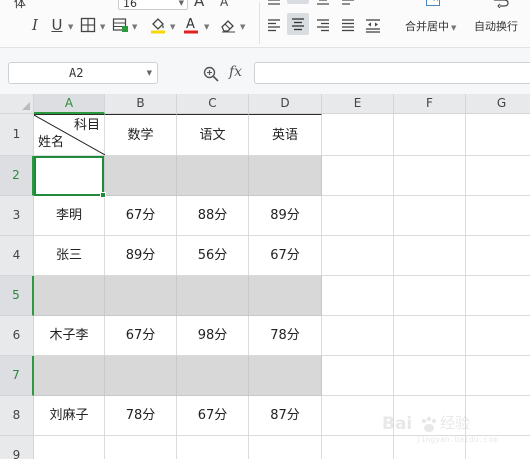  I want to click on italic-button: I, so click(35, 25).